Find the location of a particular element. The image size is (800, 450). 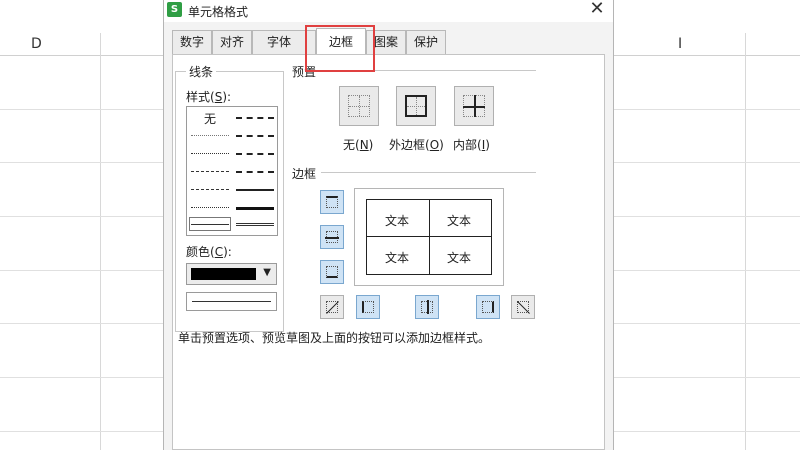

line-style-none: 无 is located at coordinates (210, 118).